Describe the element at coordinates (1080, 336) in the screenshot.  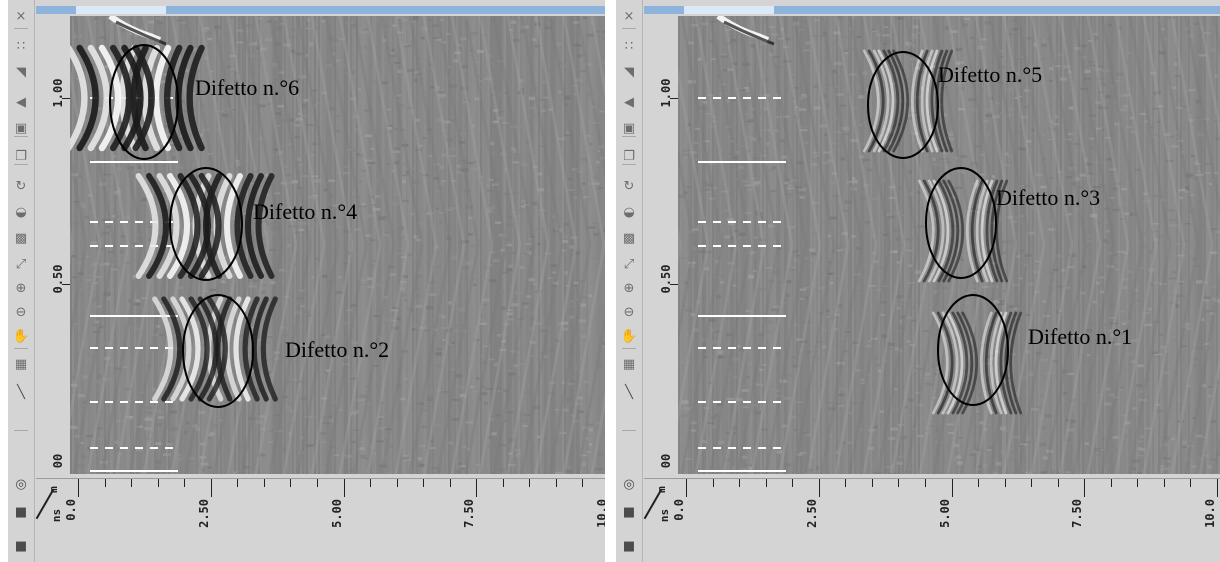
I see `defect-label: Difetto n.°1` at that location.